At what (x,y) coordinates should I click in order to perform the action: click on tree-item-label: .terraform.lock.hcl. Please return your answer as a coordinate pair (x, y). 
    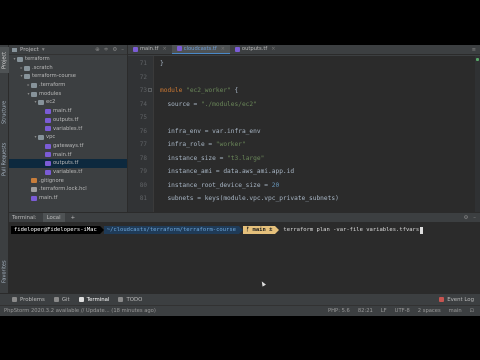
    Looking at the image, I should click on (63, 189).